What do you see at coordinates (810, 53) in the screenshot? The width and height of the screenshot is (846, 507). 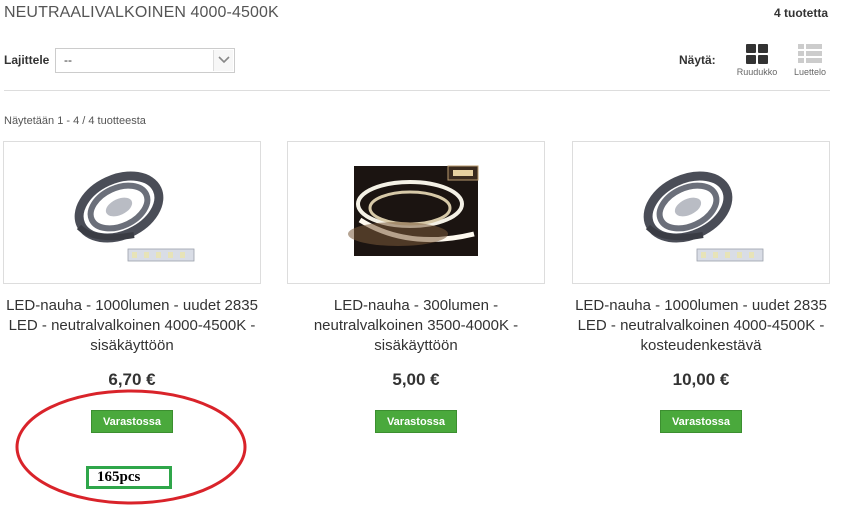 I see `list-icon` at bounding box center [810, 53].